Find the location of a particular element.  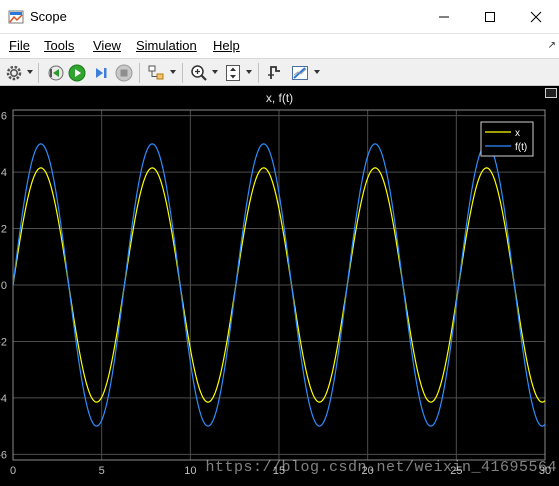

menu-view: View is located at coordinates (107, 46).